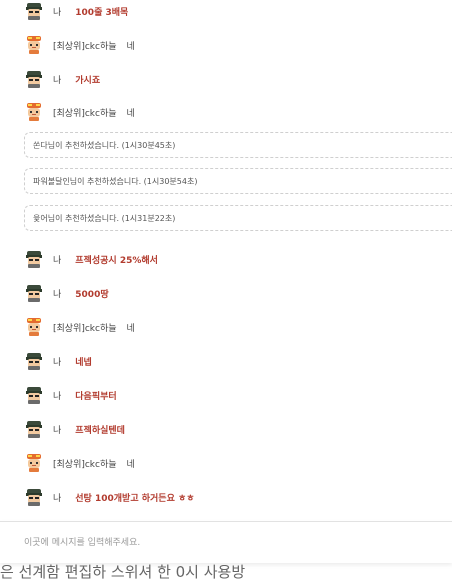 The image size is (452, 582). What do you see at coordinates (238, 218) in the screenshot?
I see `recommend-notice: 윷어님이 추천하셨습니다. (1시31분22초)` at bounding box center [238, 218].